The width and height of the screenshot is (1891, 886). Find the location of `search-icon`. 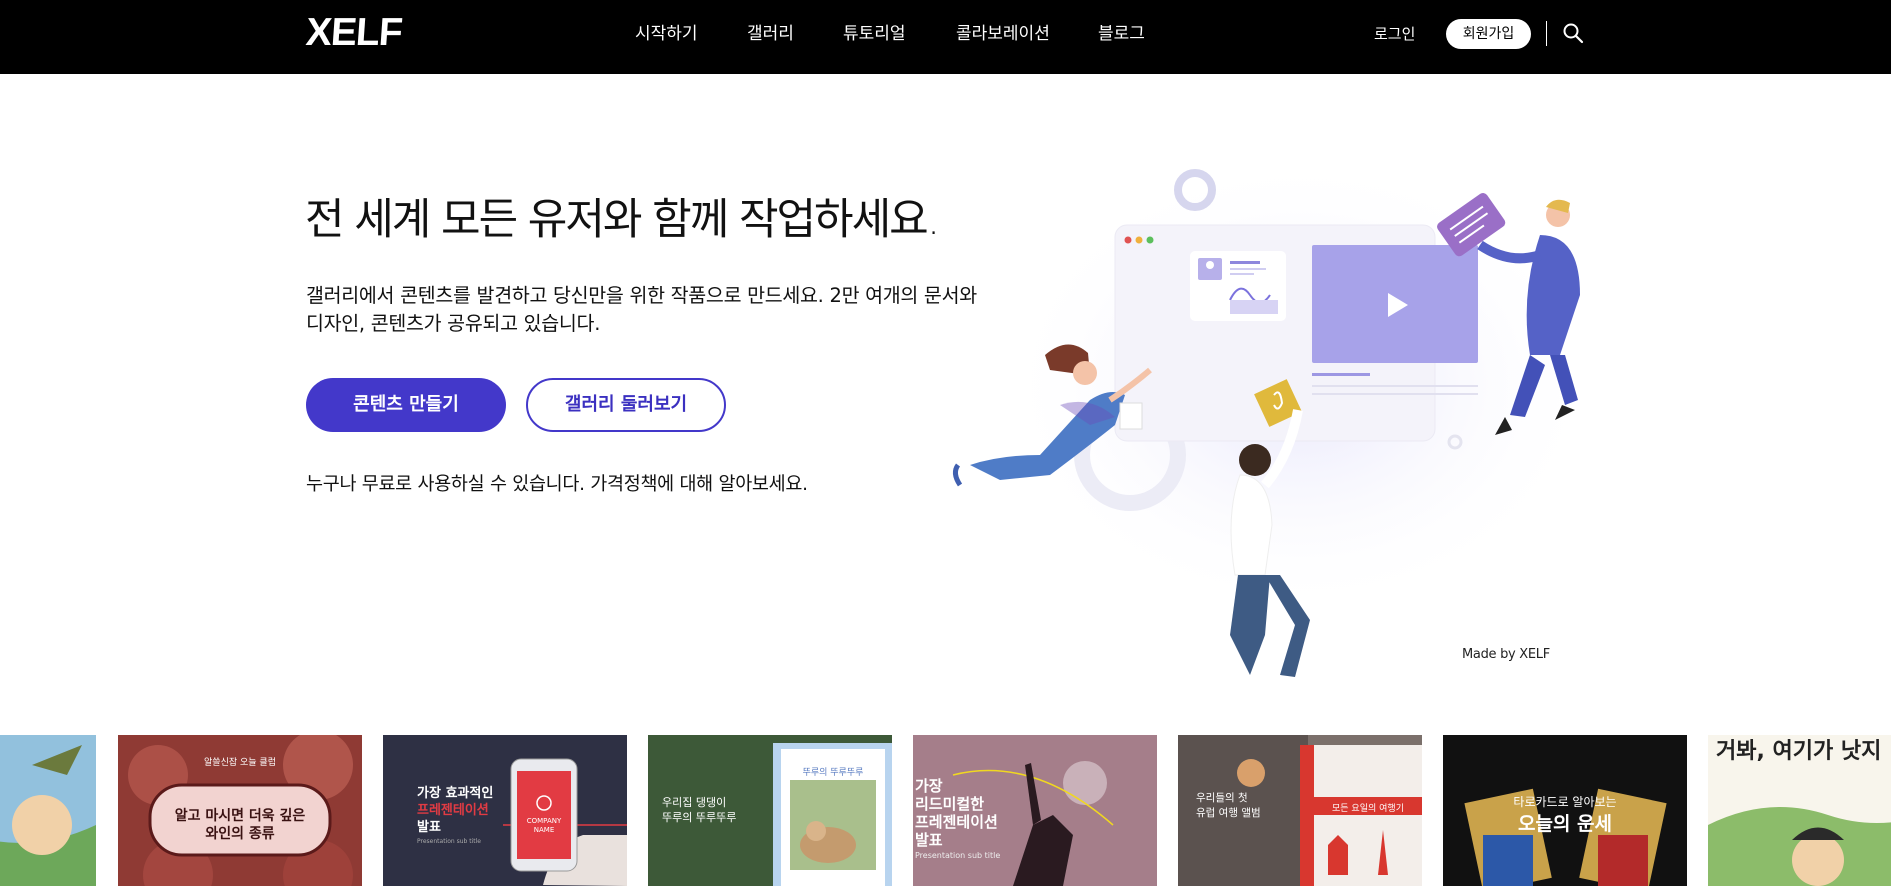

search-icon is located at coordinates (1573, 33).